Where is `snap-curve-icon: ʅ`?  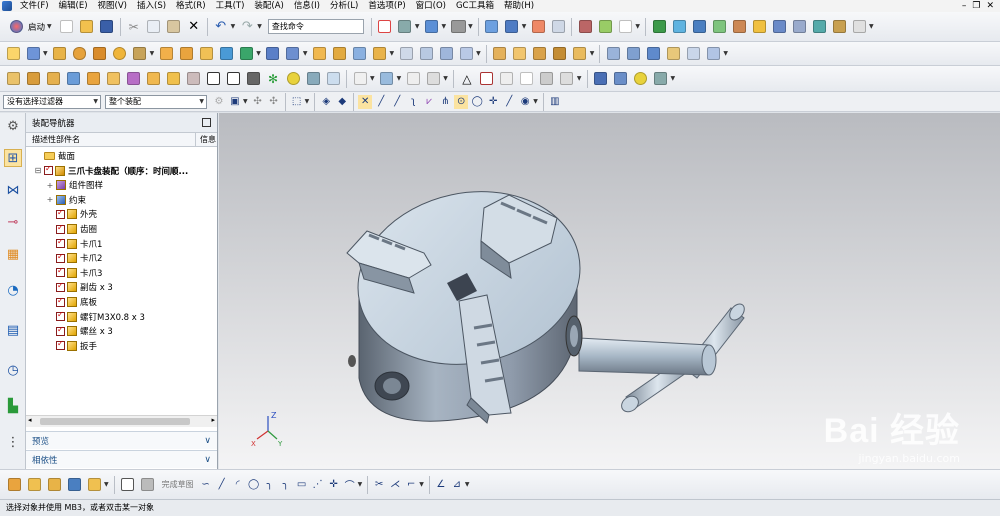 snap-curve-icon: ʅ is located at coordinates (413, 102).